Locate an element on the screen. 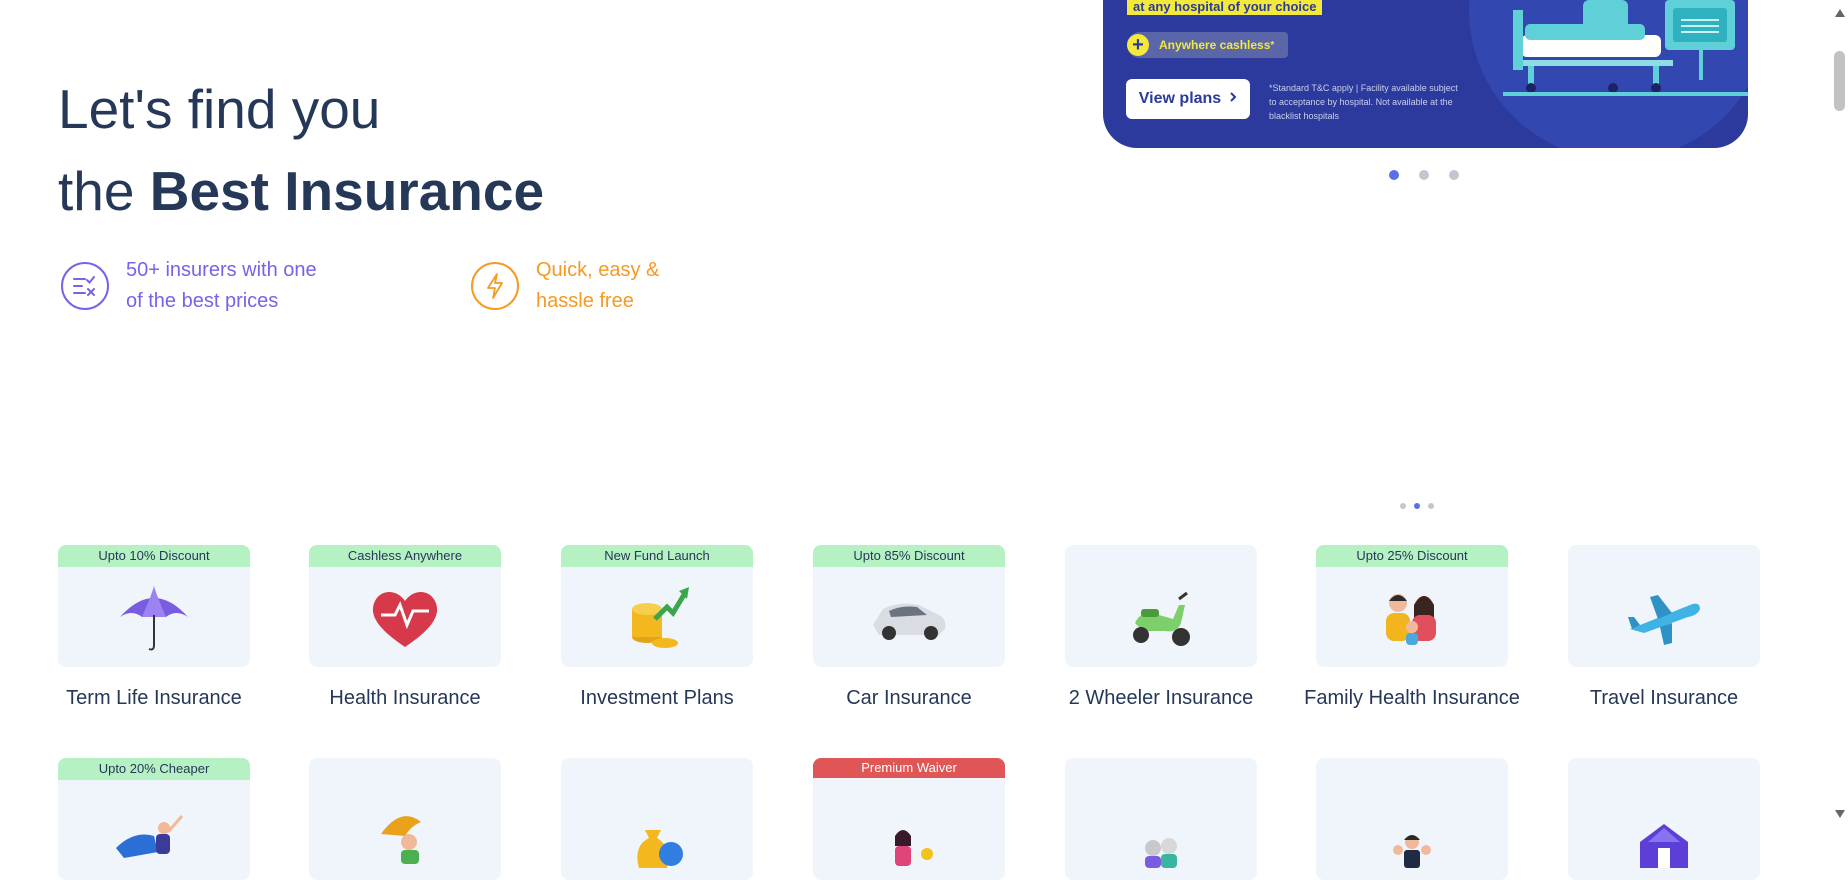 The image size is (1848, 880). product-card-health: Cashless Anywhere is located at coordinates (405, 606).